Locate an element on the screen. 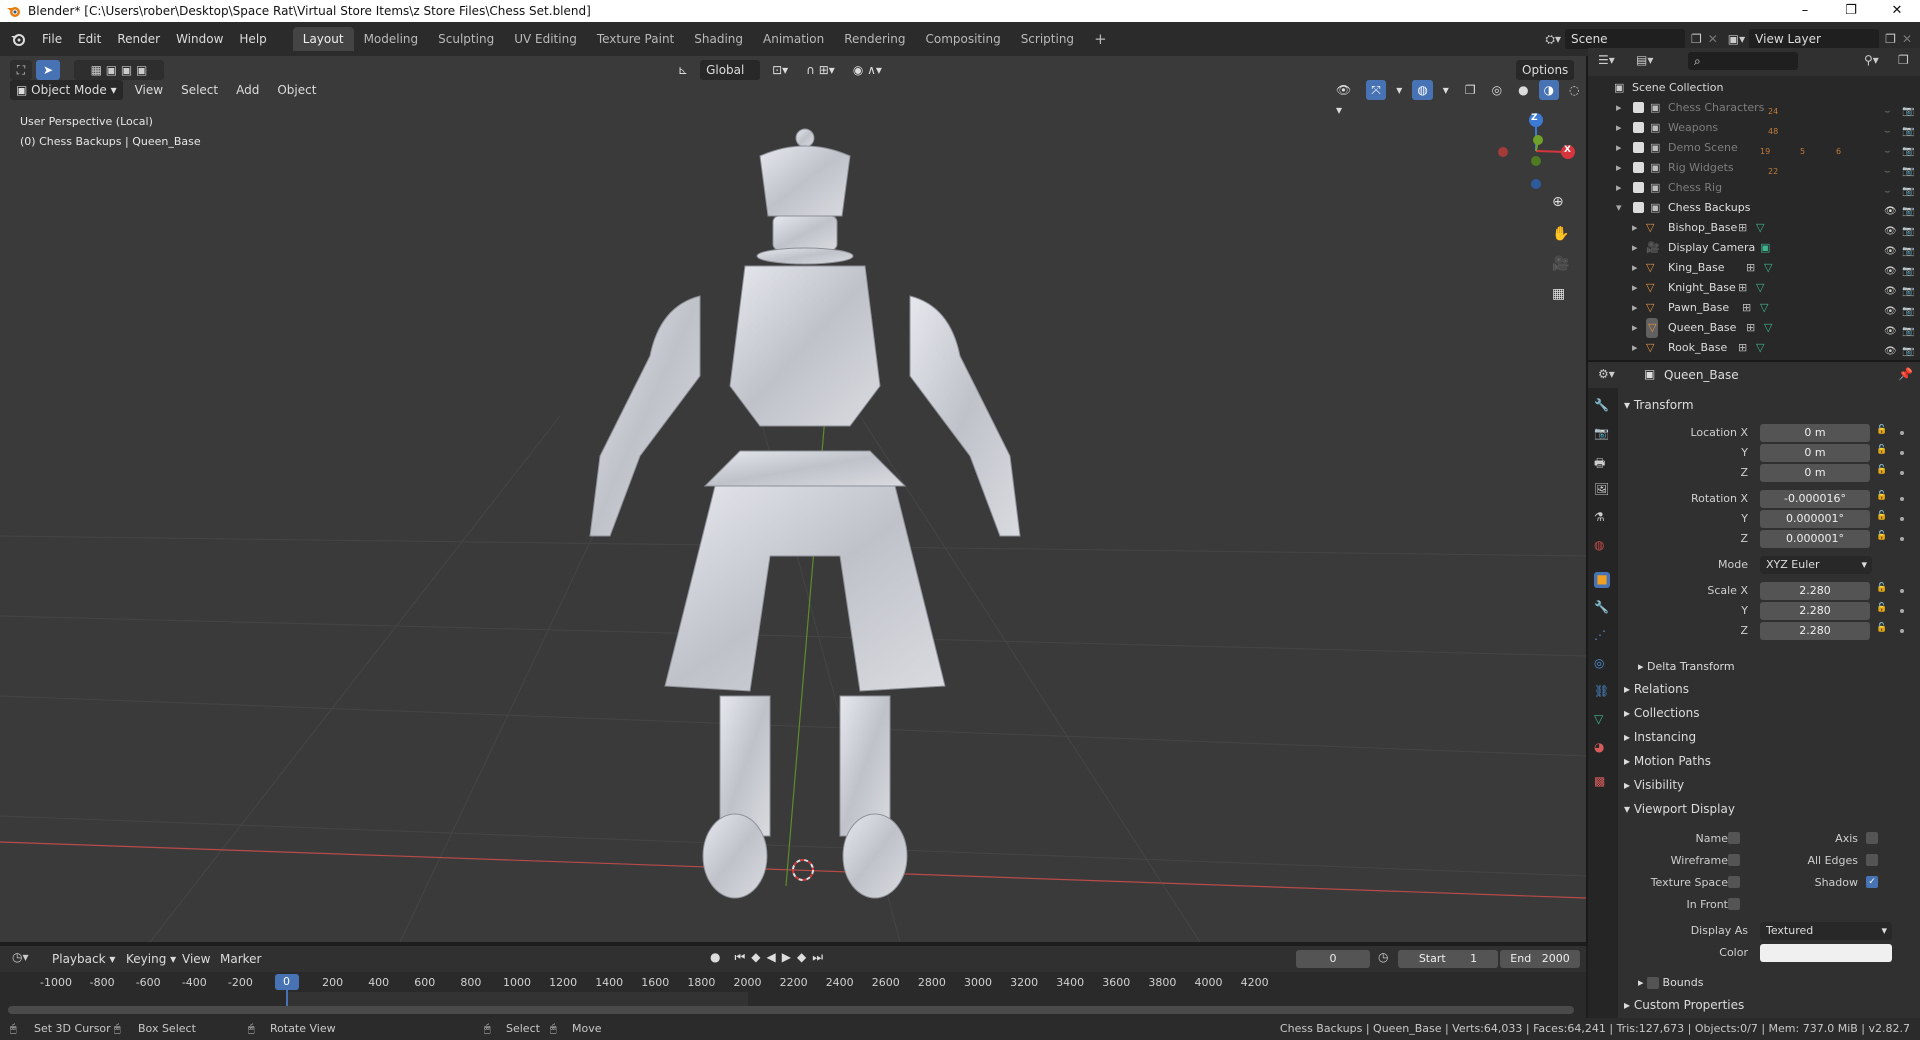 The width and height of the screenshot is (1920, 1040). overlay-dropdown-icon: ▾ is located at coordinates (1446, 90).